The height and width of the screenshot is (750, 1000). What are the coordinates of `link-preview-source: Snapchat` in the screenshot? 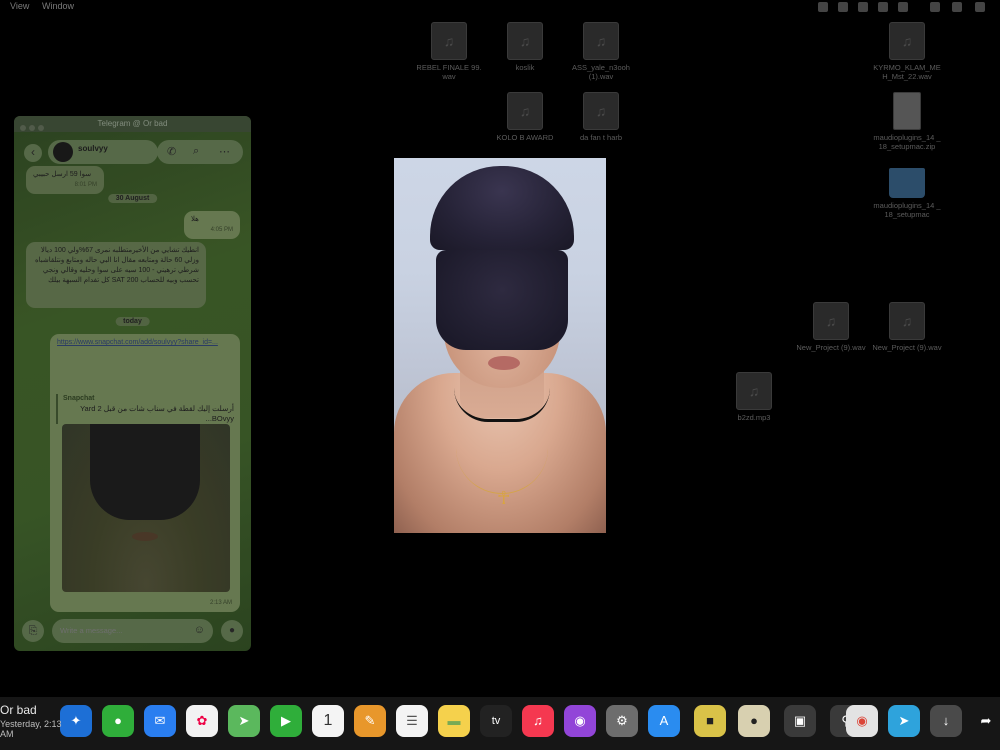 It's located at (79, 398).